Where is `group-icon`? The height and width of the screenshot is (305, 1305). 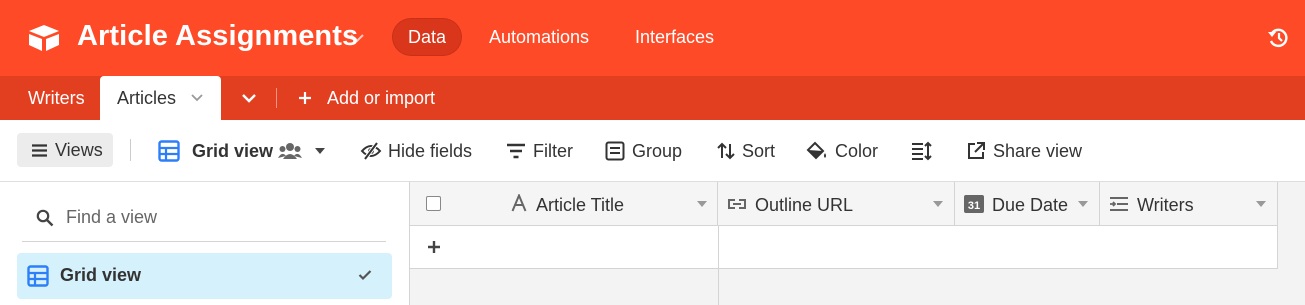 group-icon is located at coordinates (615, 151).